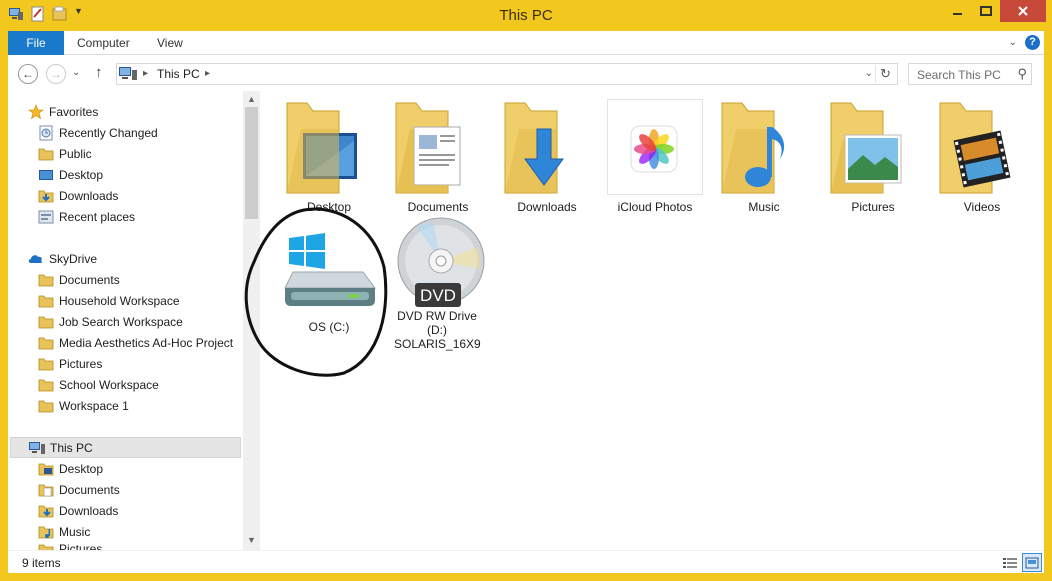 The width and height of the screenshot is (1052, 581). Describe the element at coordinates (251, 540) in the screenshot. I see `scroll-down-icon: ▼` at that location.